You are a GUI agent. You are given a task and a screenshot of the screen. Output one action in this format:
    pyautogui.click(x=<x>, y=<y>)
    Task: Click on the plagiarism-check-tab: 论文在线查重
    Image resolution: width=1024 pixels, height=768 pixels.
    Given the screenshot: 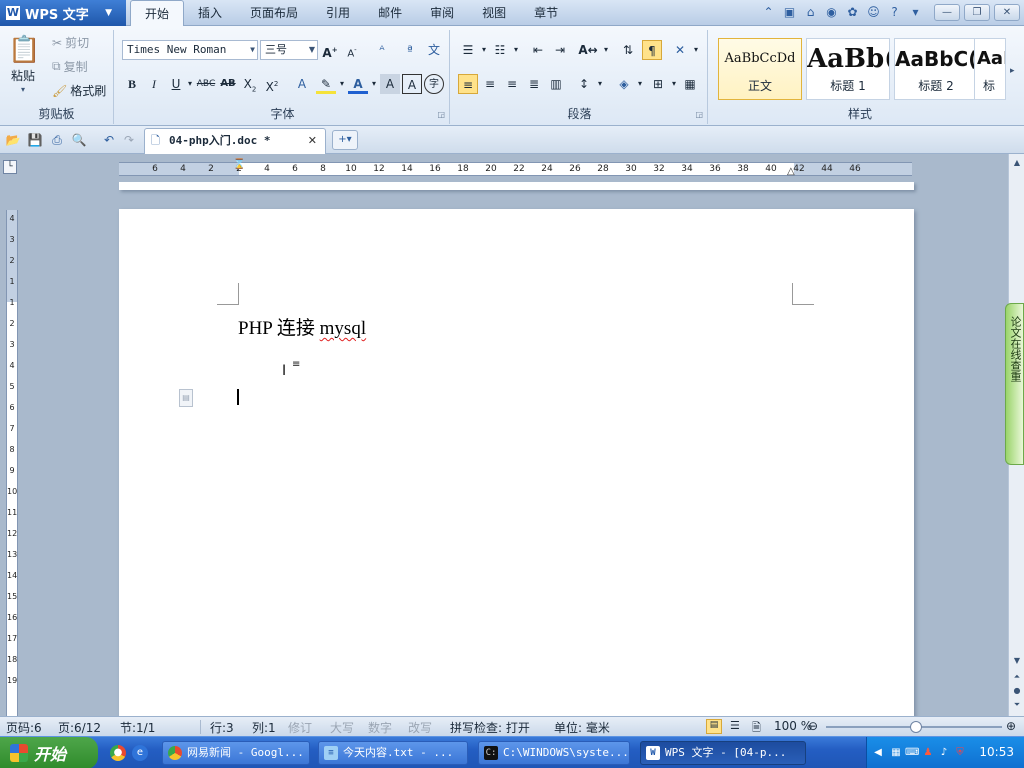 What is the action you would take?
    pyautogui.click(x=1014, y=384)
    